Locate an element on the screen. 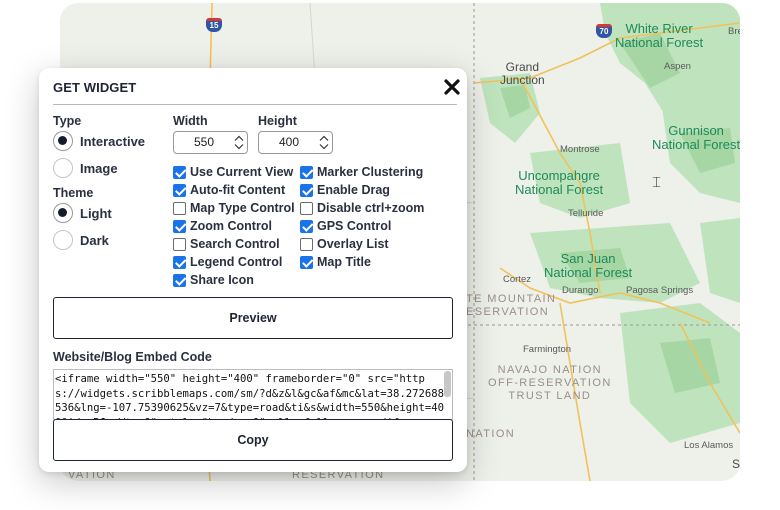  option-search-control: Search Control is located at coordinates (226, 244).